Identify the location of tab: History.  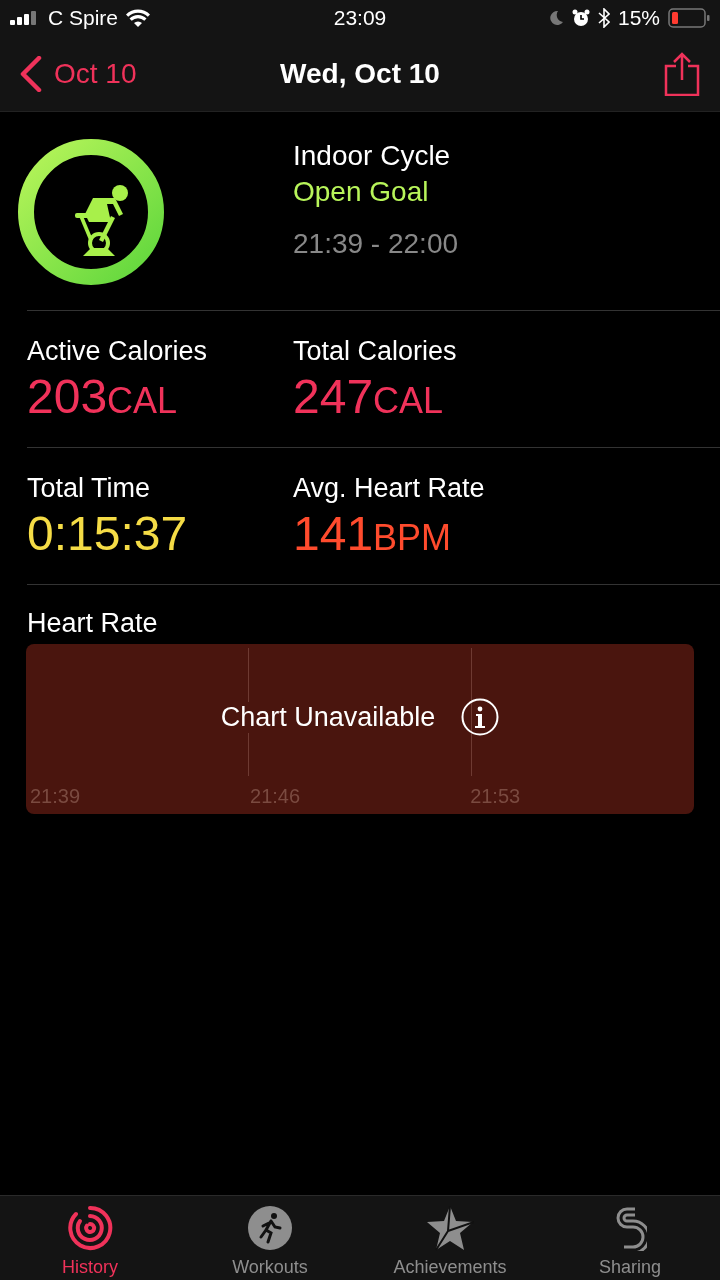
(90, 1238).